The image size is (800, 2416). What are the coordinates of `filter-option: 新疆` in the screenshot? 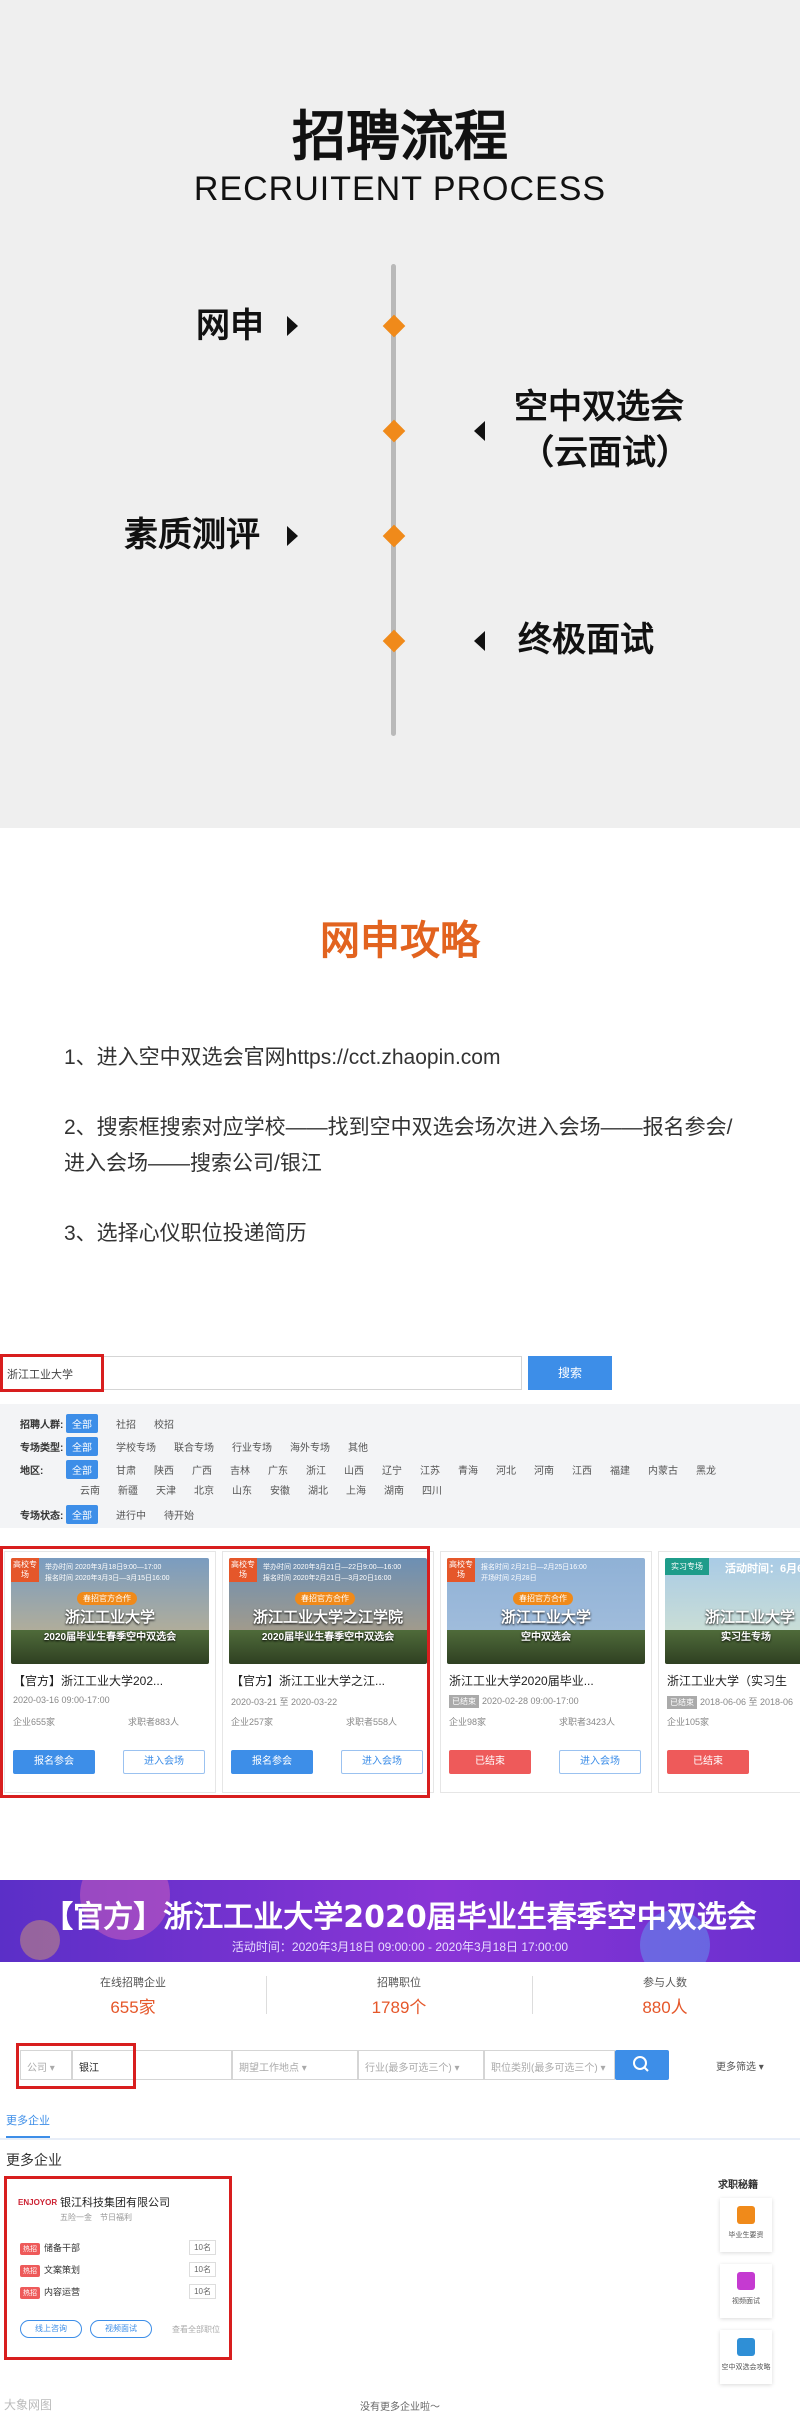 It's located at (128, 1489).